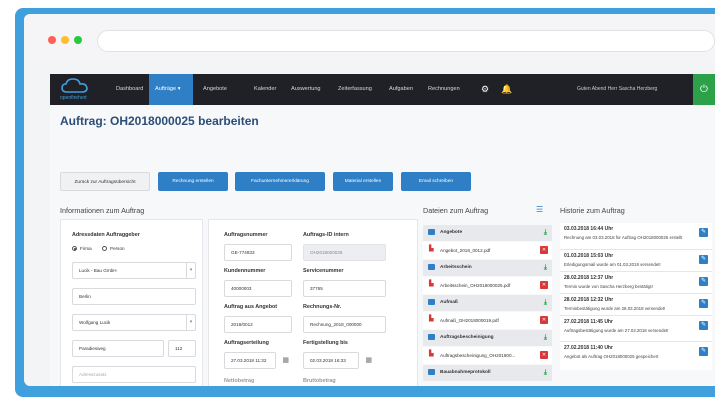  I want to click on nav-dashboard: Dashboard, so click(129, 89).